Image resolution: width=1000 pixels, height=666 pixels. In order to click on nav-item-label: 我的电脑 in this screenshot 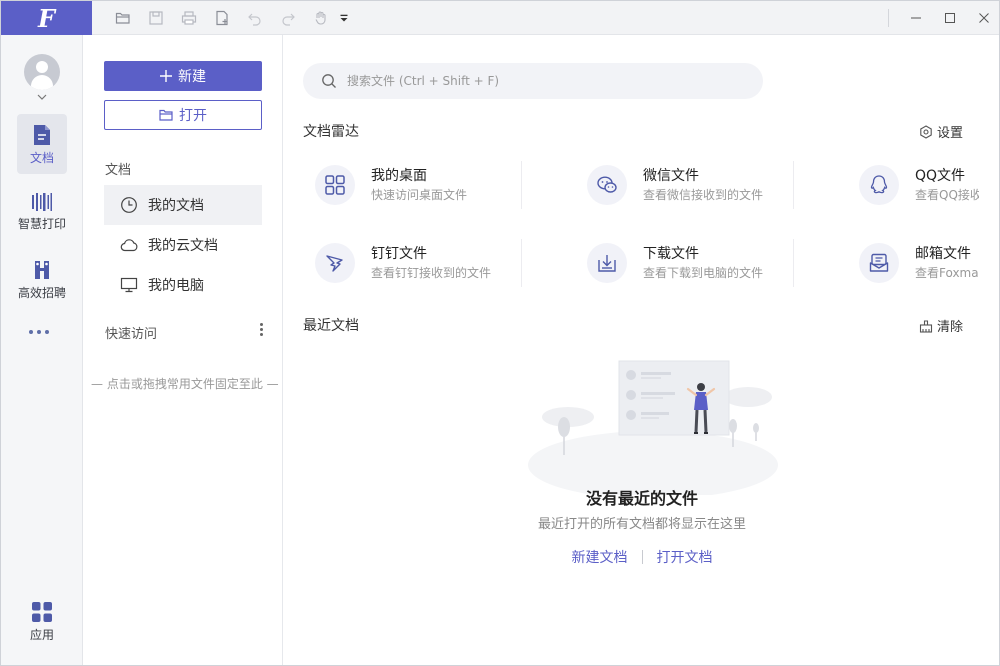, I will do `click(176, 286)`.